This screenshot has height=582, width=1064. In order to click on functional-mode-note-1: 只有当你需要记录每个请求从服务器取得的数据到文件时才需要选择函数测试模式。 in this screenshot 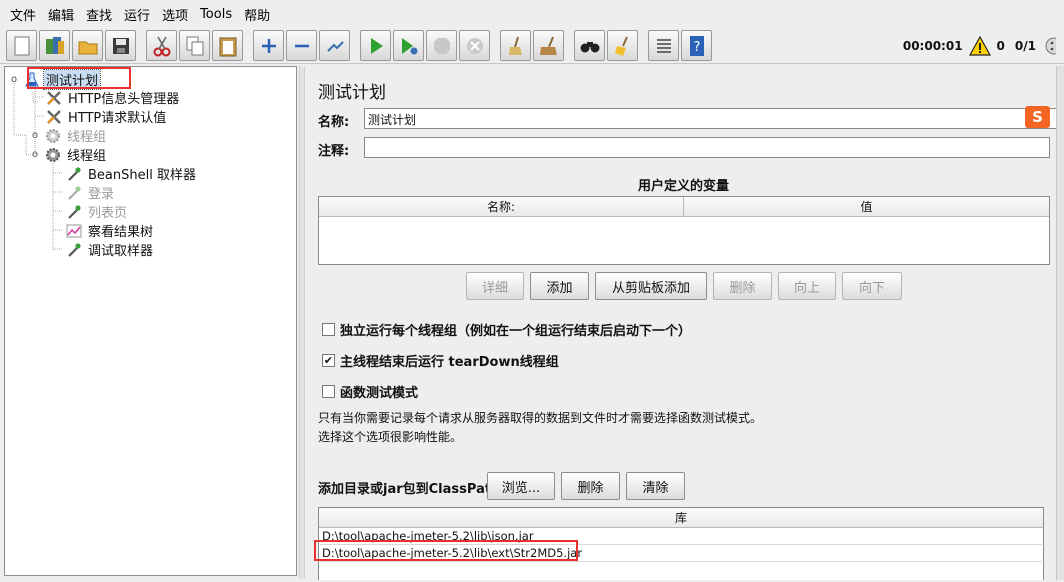, I will do `click(540, 418)`.